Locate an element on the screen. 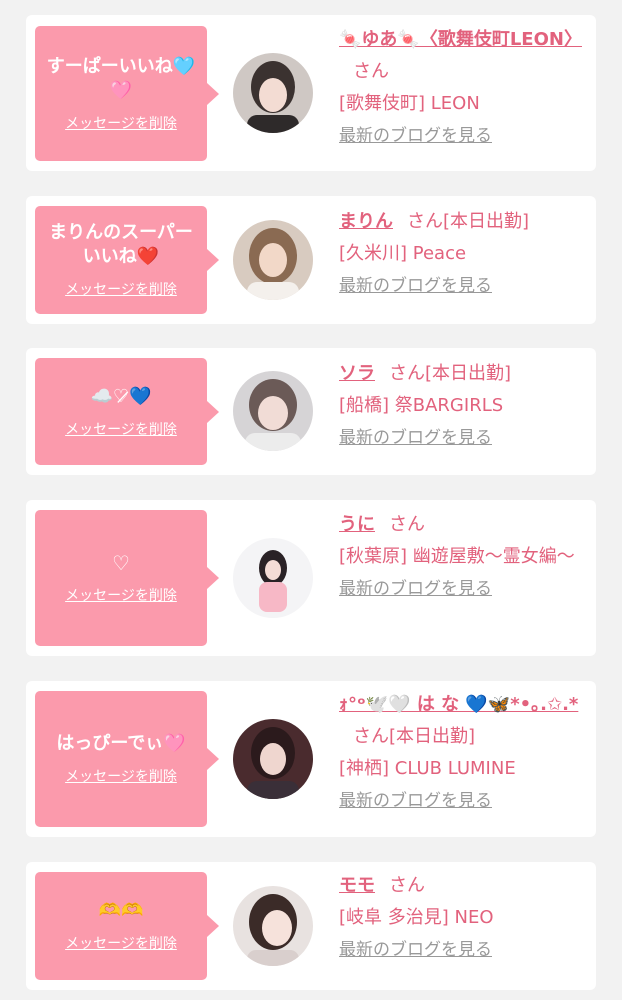 The height and width of the screenshot is (1000, 622). cast-info: ソラ さん[本日出勤] [船橋] 祭BARGIRLS 最新のブログを見る is located at coordinates (464, 406).